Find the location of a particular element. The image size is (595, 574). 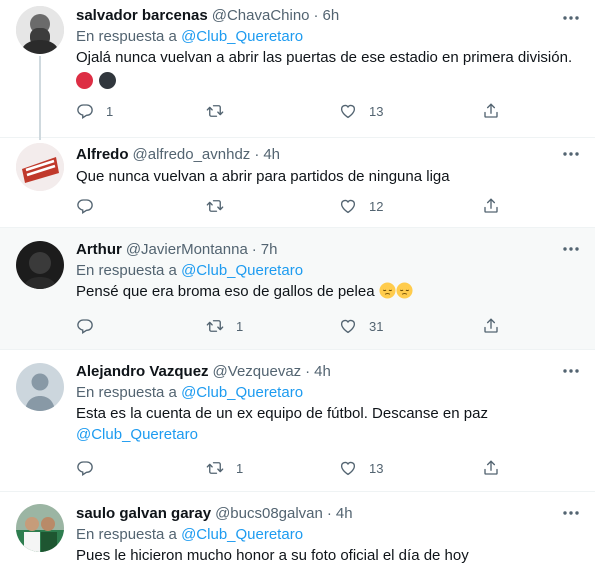

author-handle: @JavierMontanna is located at coordinates (187, 250).